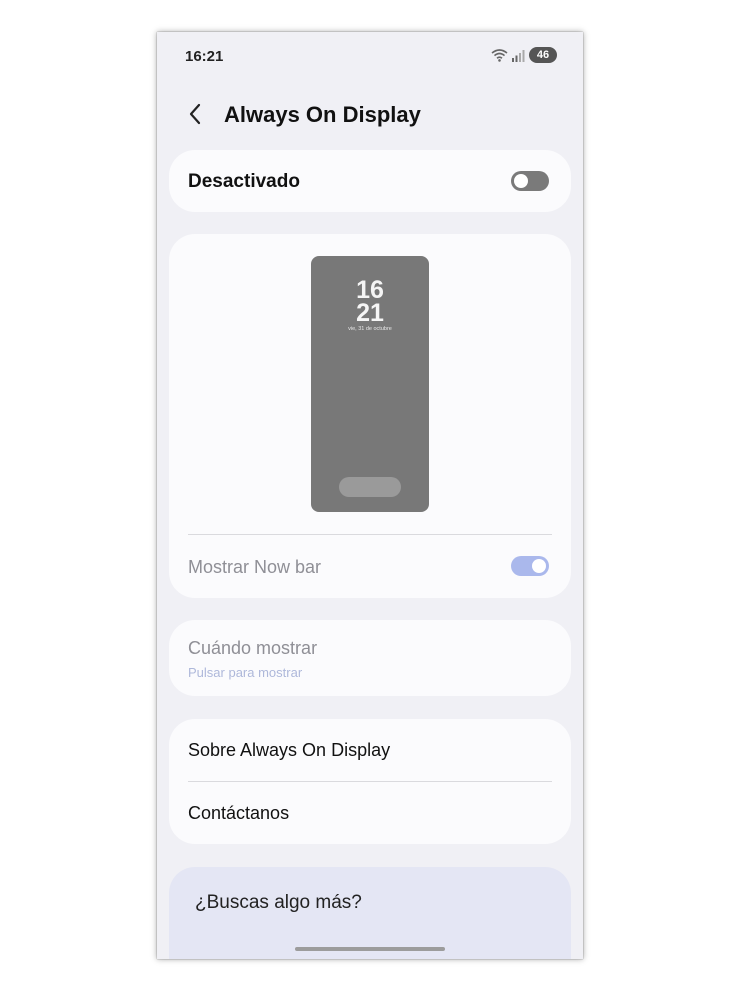 This screenshot has height=1000, width=740. I want to click on status-bar: 16:21 46, so click(370, 56).